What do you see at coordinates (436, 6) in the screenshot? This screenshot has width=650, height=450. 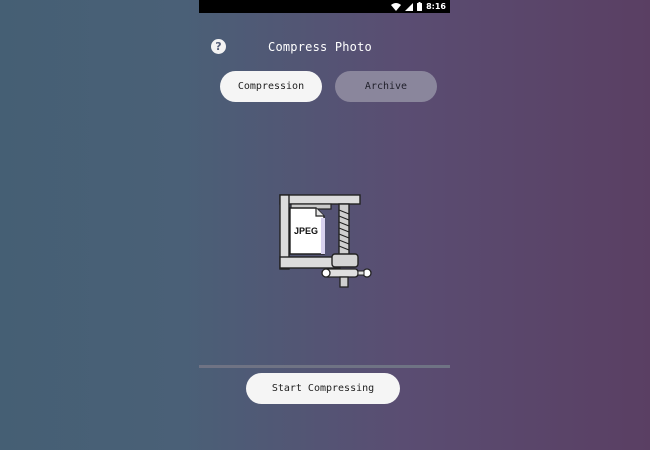 I see `status-time: 8:16` at bounding box center [436, 6].